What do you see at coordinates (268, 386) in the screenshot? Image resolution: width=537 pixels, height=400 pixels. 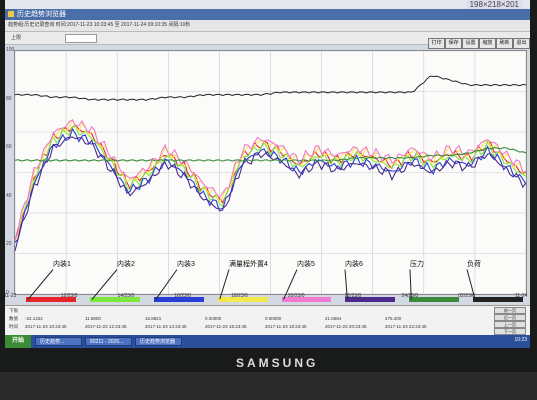 I see `monitor-stand` at bounding box center [268, 386].